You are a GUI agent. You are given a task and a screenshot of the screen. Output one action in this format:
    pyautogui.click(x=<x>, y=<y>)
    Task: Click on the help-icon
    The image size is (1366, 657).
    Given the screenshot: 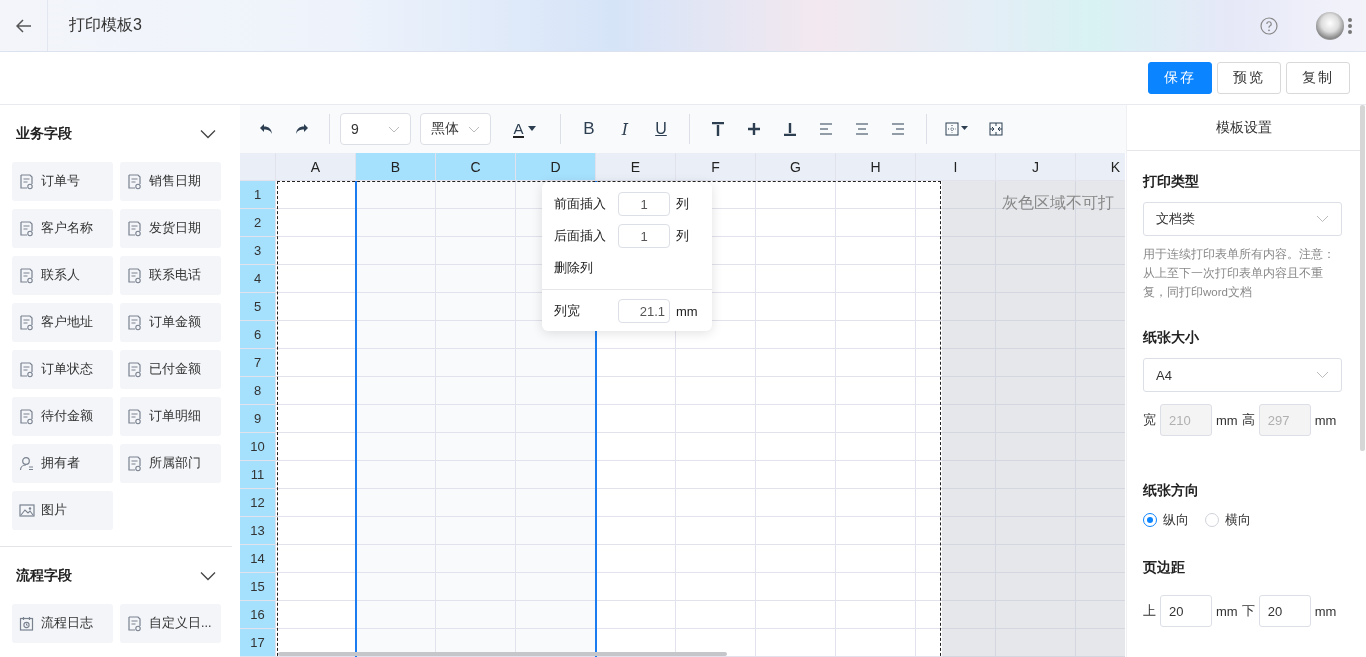 What is the action you would take?
    pyautogui.click(x=1269, y=25)
    